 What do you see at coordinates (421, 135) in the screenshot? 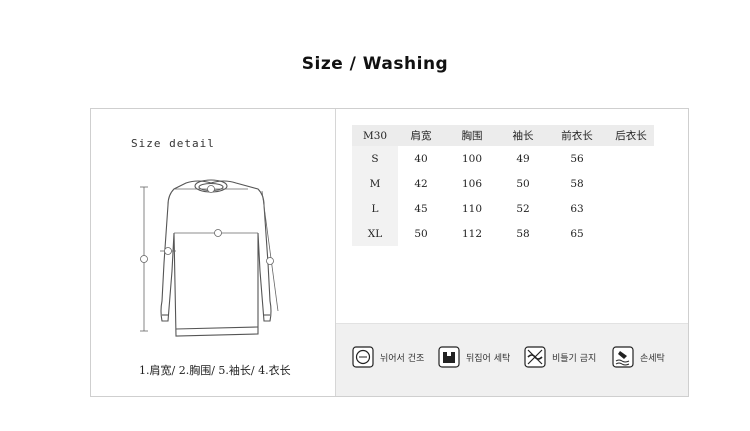
I see `column-header: 肩宽` at bounding box center [421, 135].